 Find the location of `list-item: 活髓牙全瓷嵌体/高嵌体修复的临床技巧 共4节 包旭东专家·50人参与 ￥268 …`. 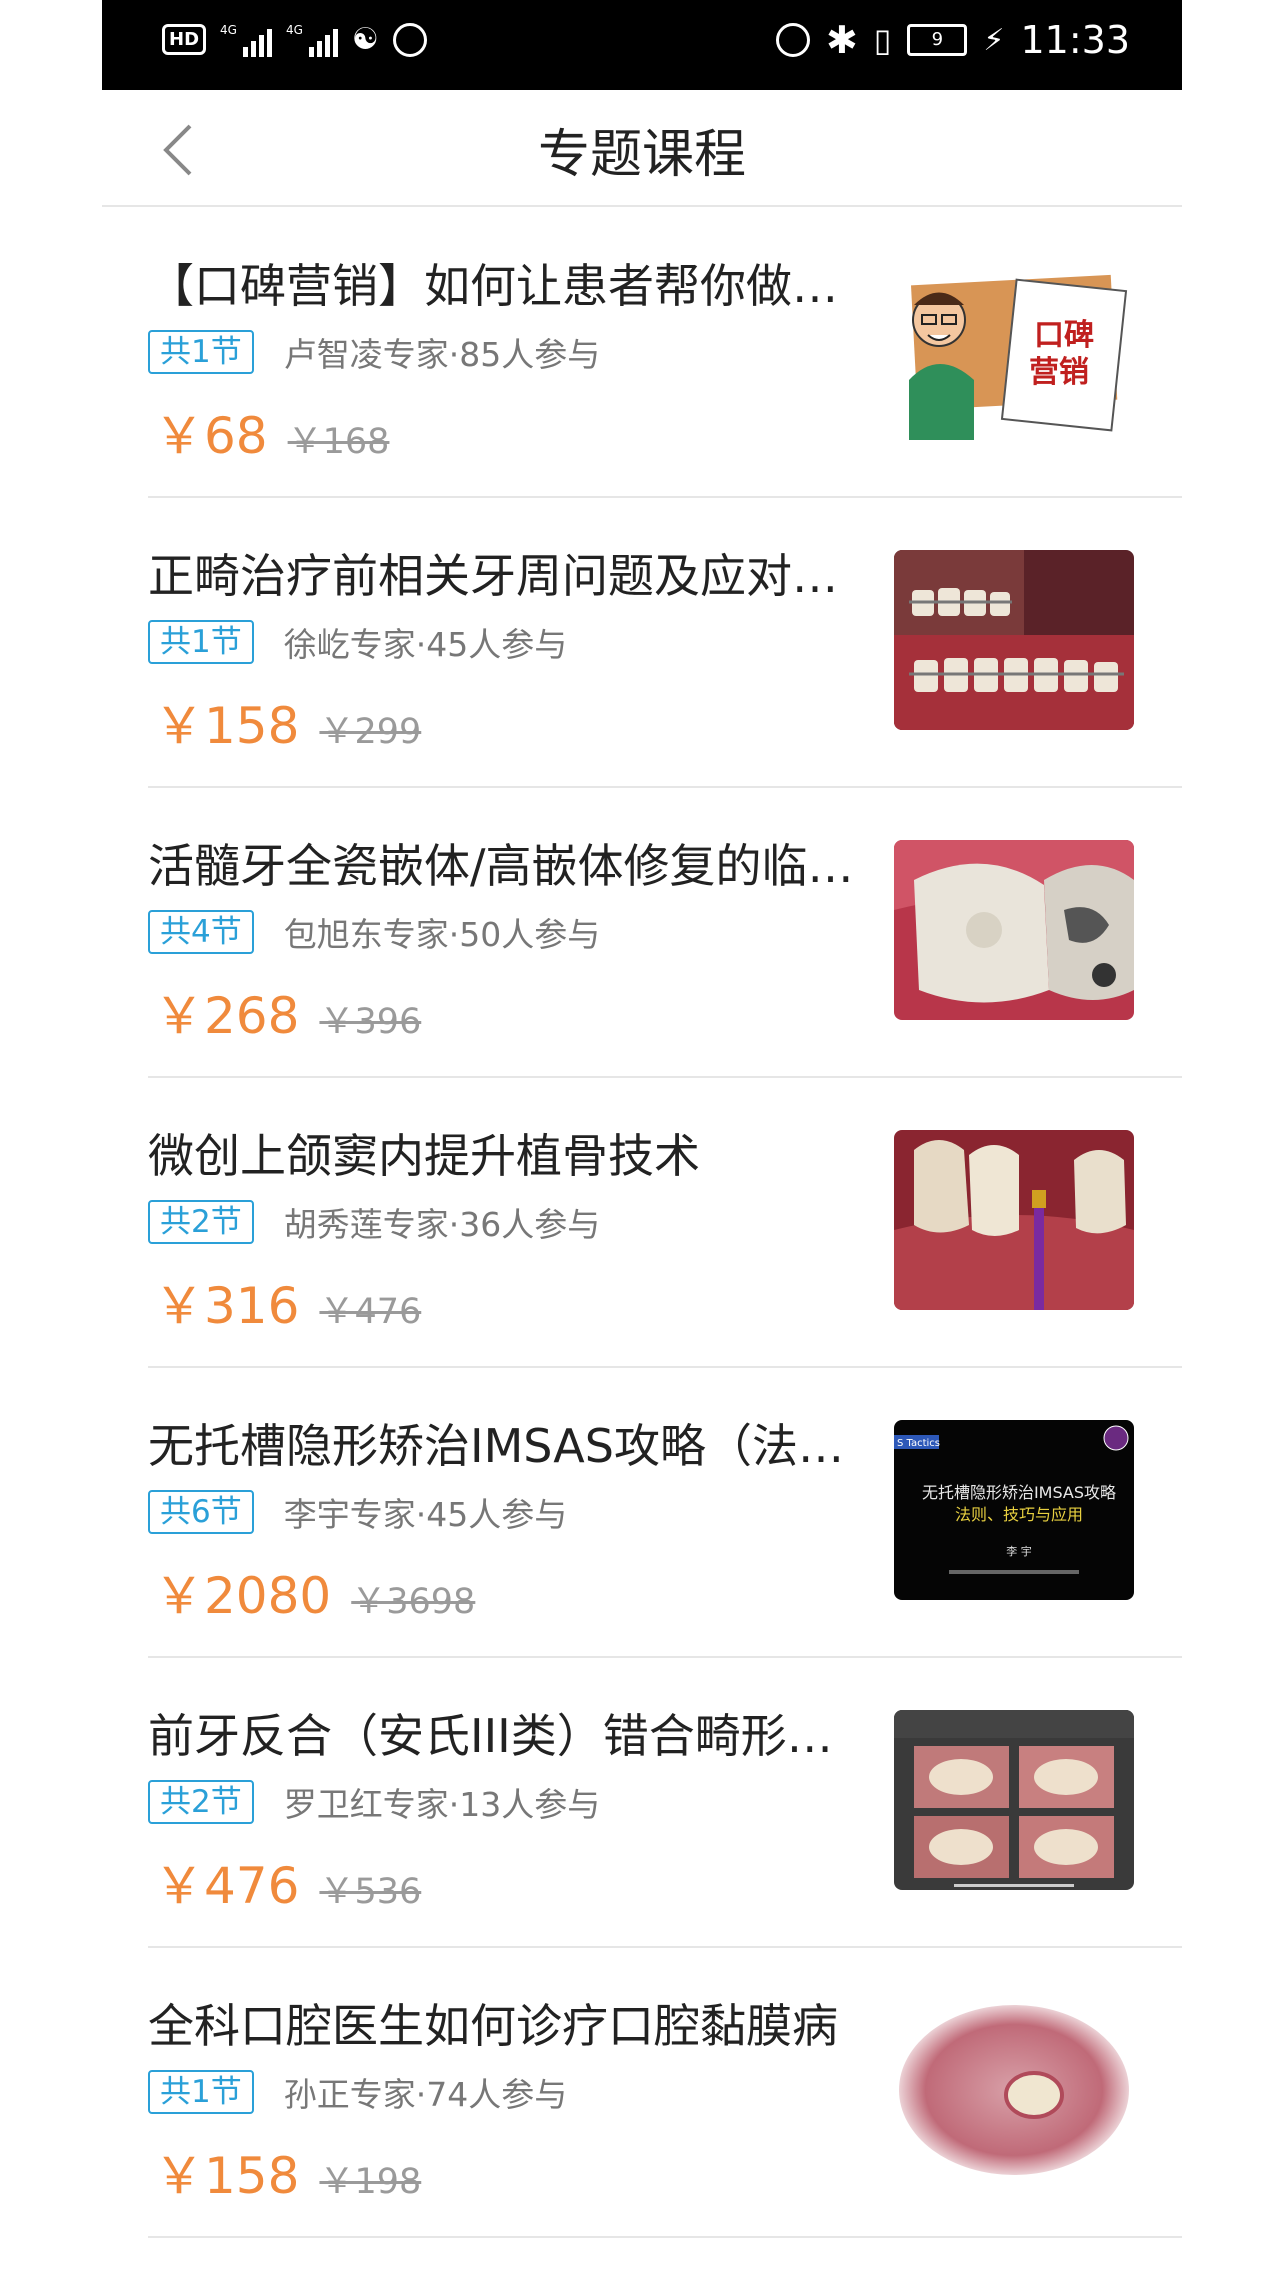

list-item: 活髓牙全瓷嵌体/高嵌体修复的临床技巧 共4节 包旭东专家·50人参与 ￥268 … is located at coordinates (665, 933).